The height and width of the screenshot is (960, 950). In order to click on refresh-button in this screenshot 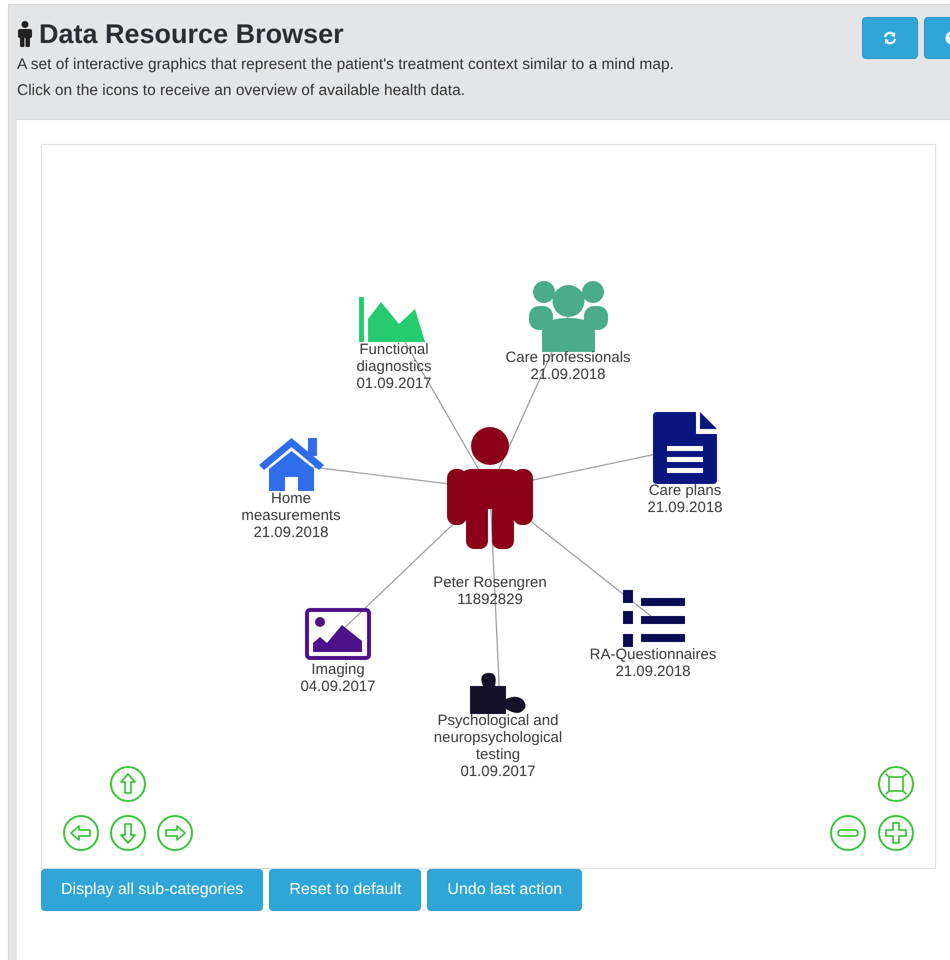, I will do `click(890, 38)`.